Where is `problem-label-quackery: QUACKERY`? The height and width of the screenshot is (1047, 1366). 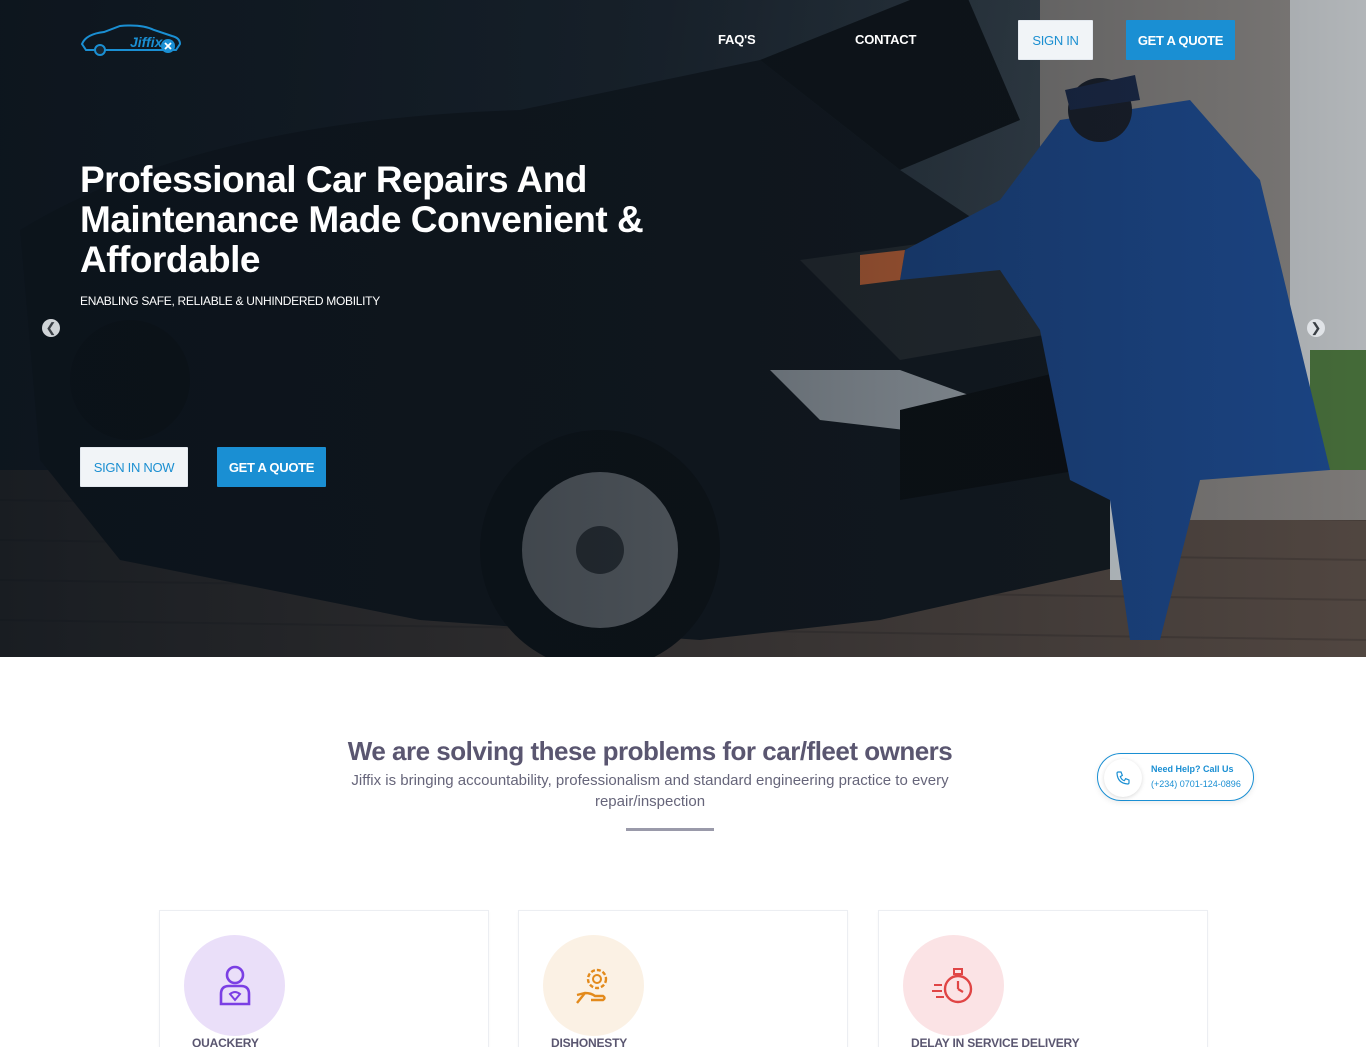 problem-label-quackery: QUACKERY is located at coordinates (225, 1041).